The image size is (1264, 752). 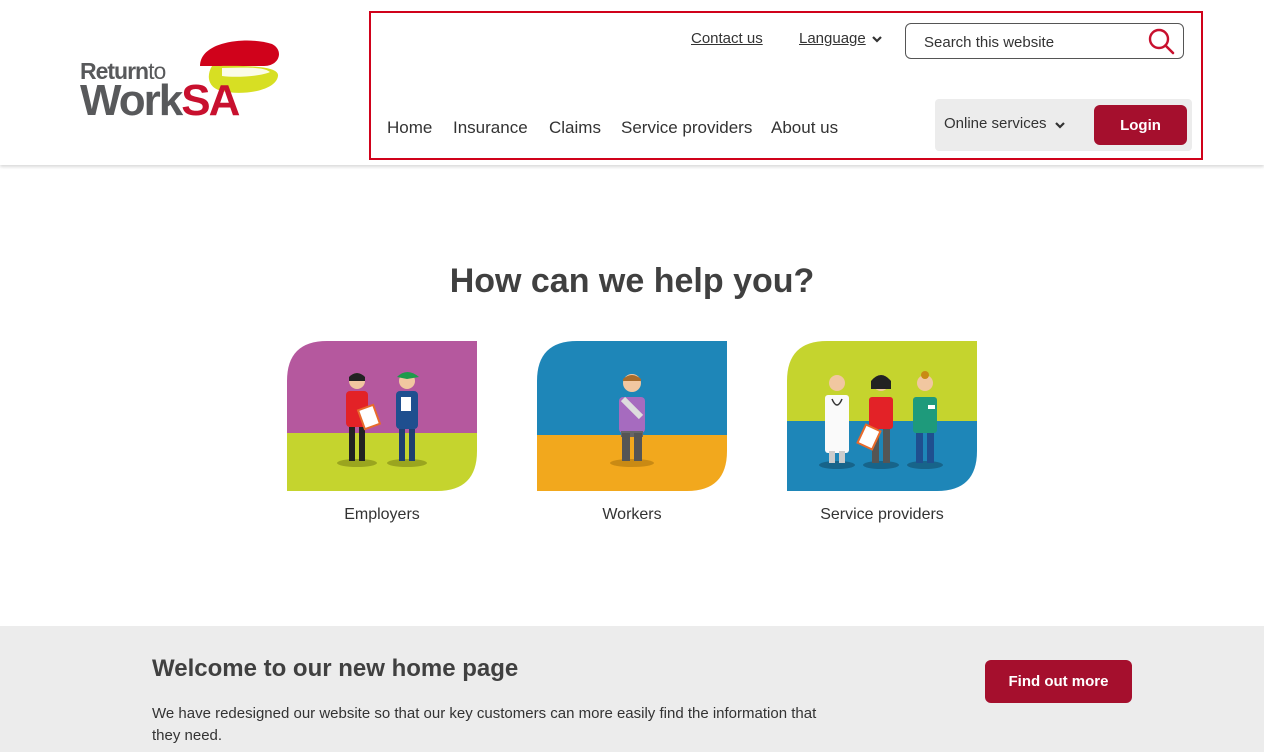 I want to click on employers-label: Employers, so click(x=382, y=515).